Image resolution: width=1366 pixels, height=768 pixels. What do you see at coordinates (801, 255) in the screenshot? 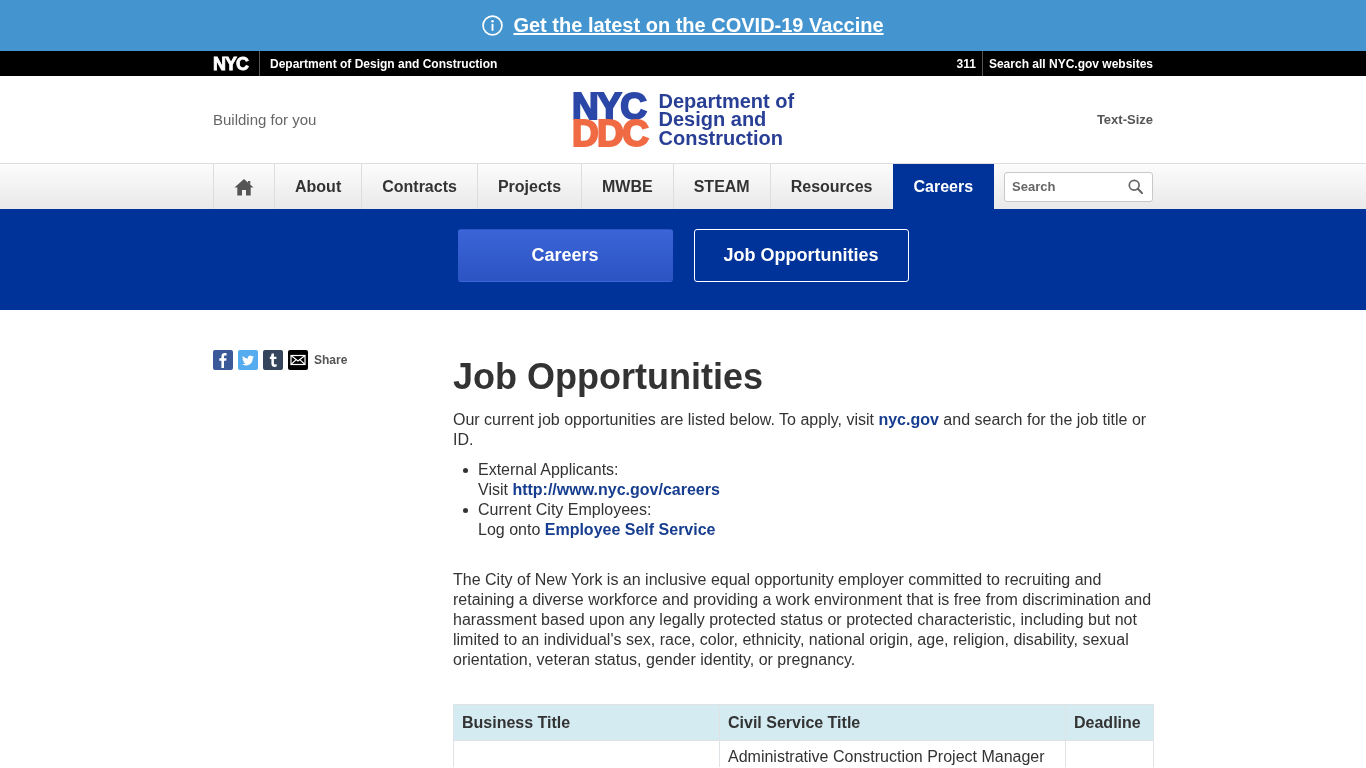
I see `subnav-button: Job Opportunities` at bounding box center [801, 255].